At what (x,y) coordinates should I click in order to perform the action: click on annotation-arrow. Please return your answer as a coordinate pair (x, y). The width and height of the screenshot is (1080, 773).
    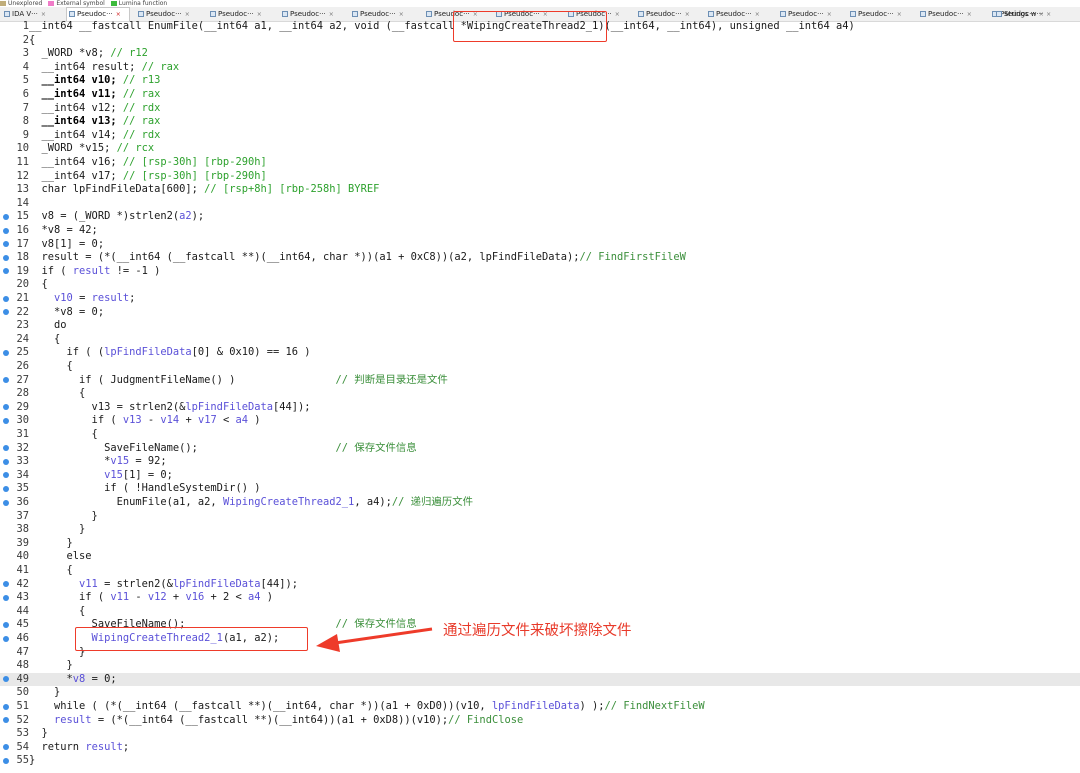
    Looking at the image, I should click on (374, 639).